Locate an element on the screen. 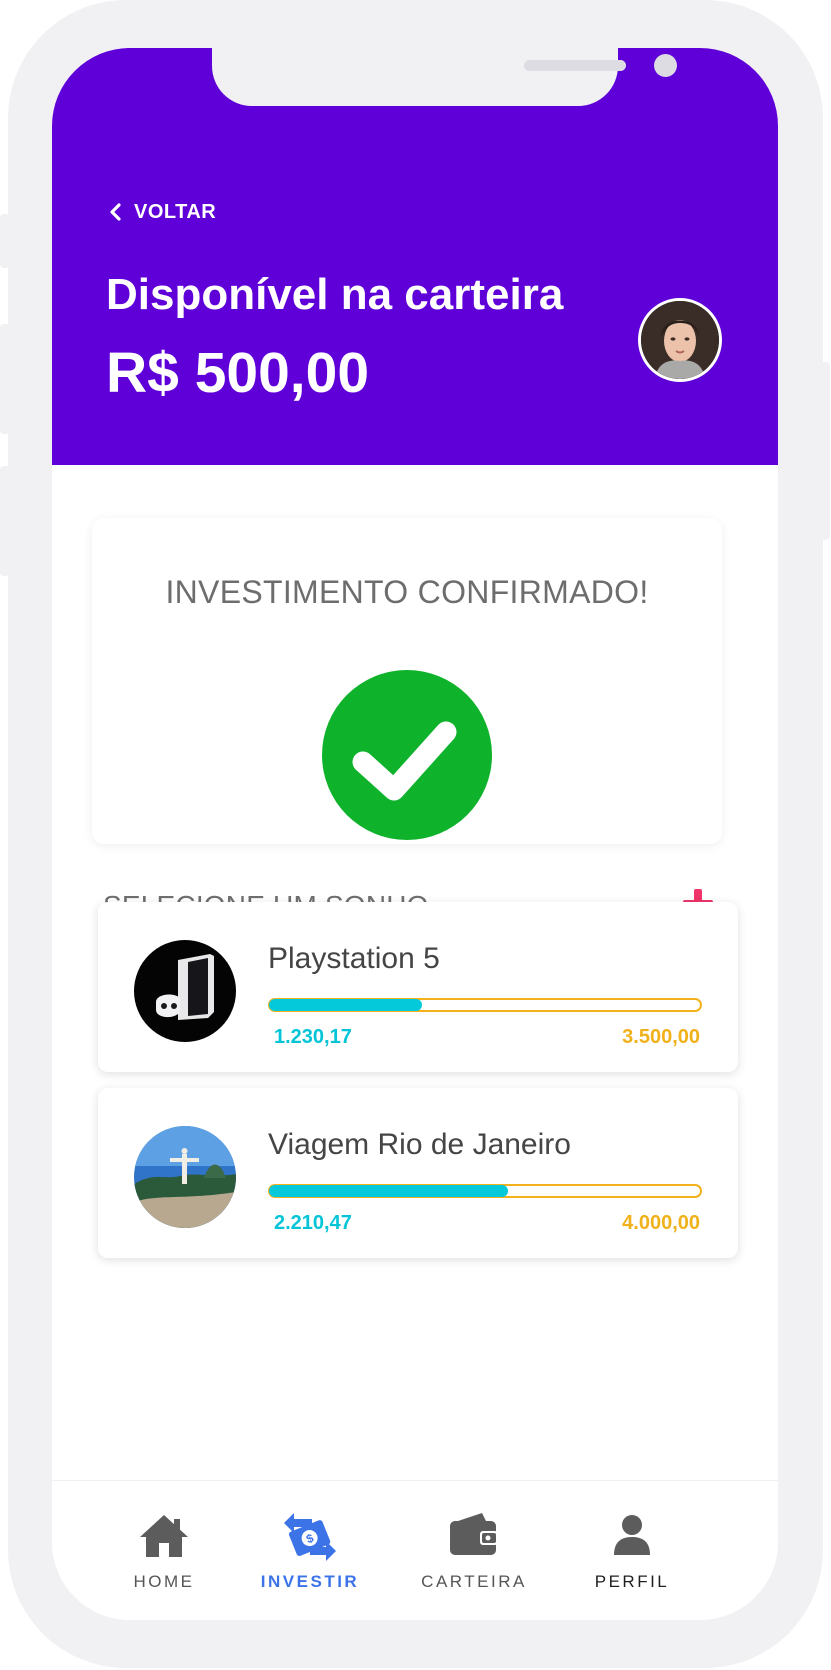  bottom-nav: HOME $ INVESTIR CARTEIRA PERFIL is located at coordinates (415, 1550).